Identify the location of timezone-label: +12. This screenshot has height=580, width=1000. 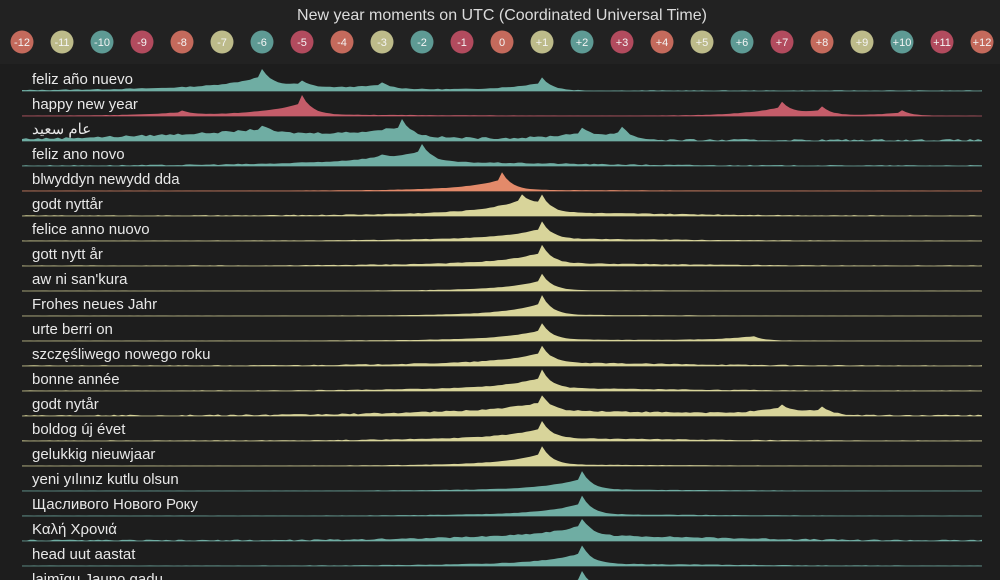
(982, 43).